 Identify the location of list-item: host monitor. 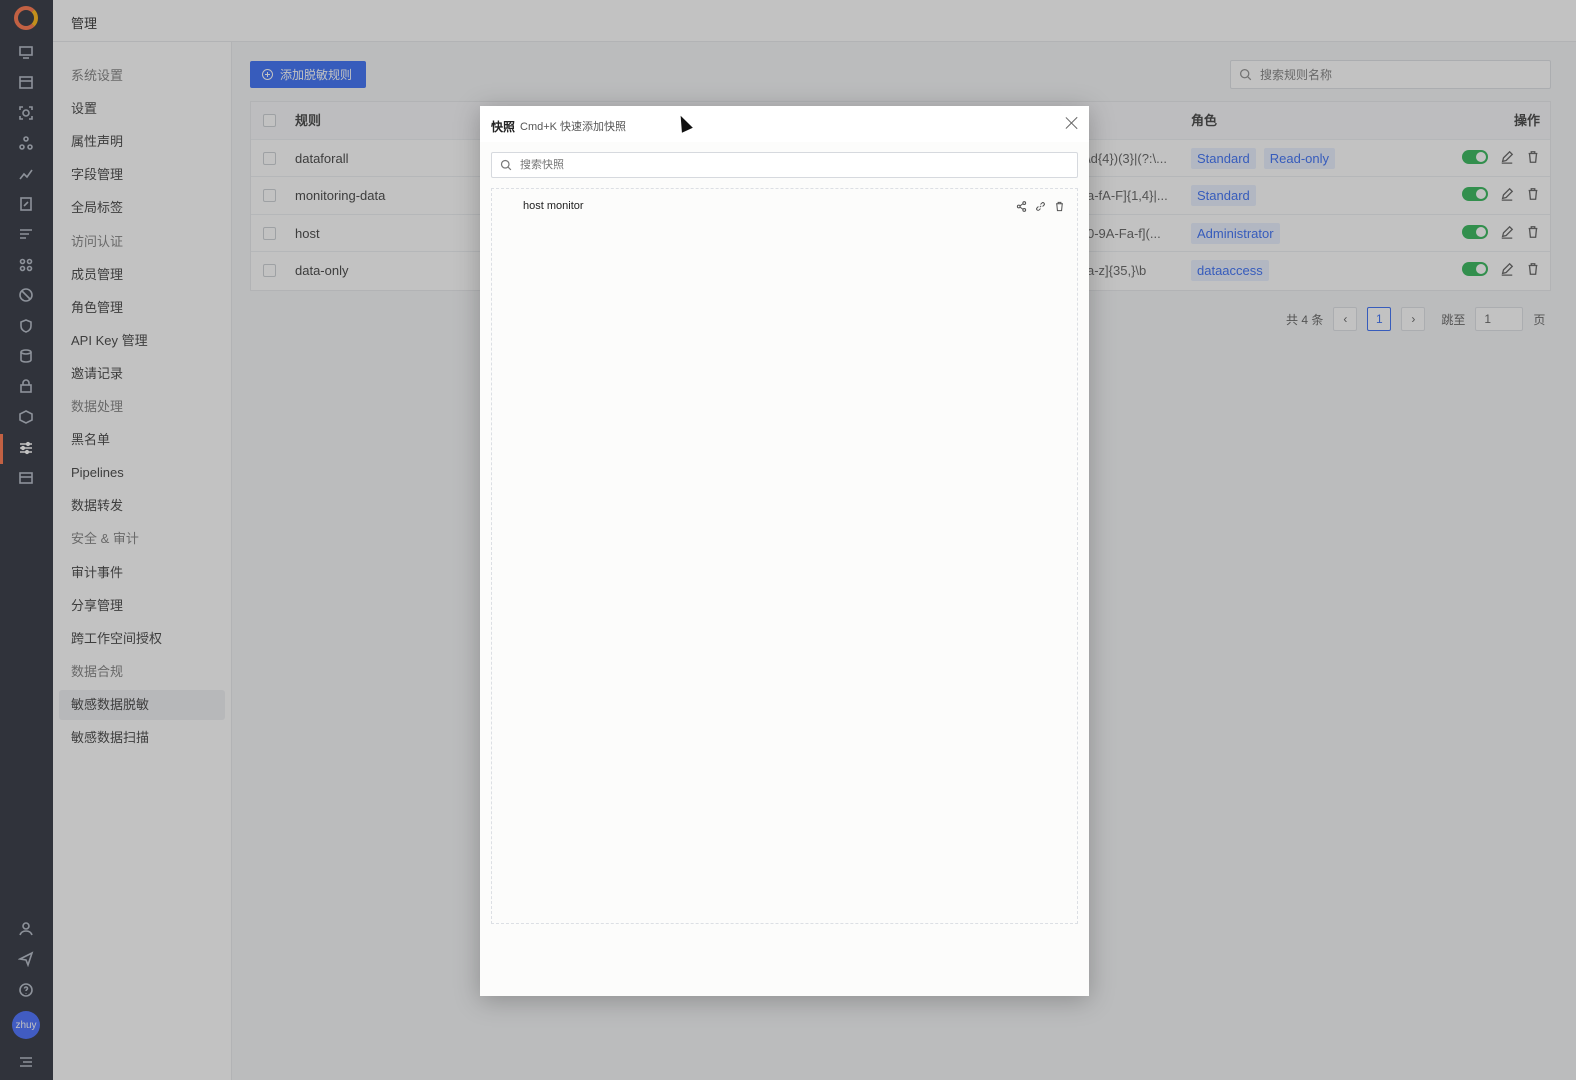
(784, 207).